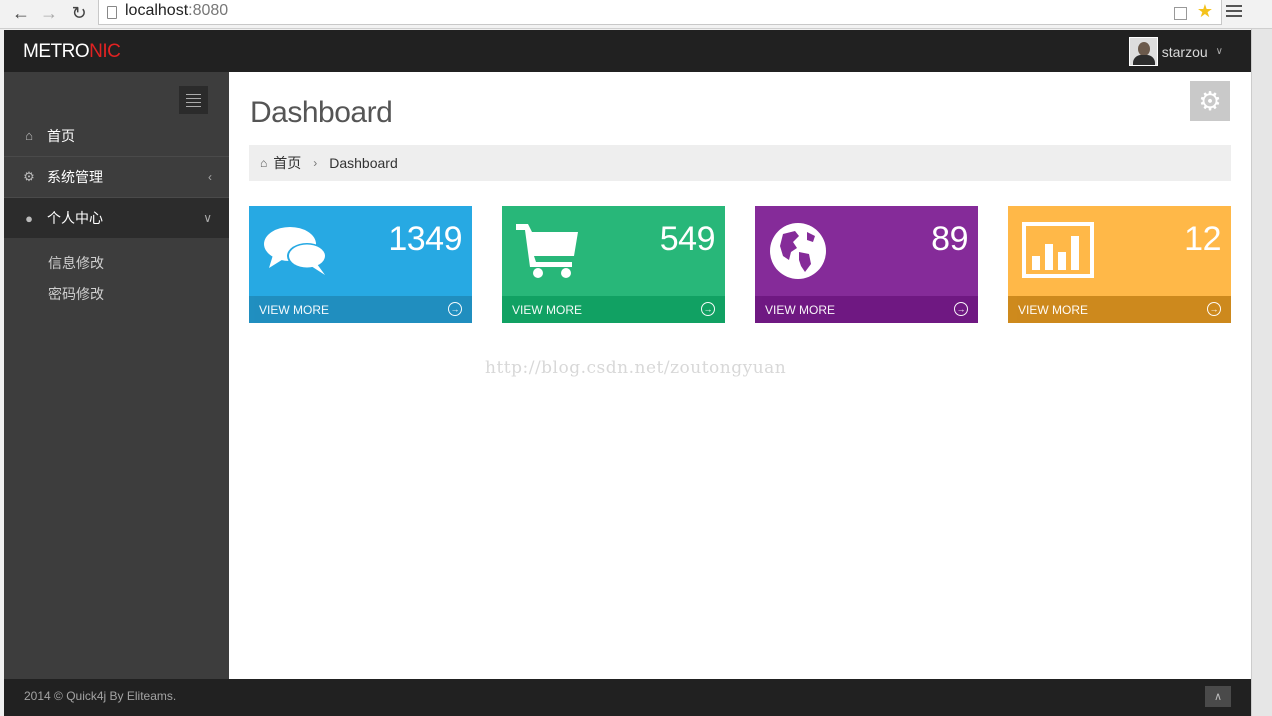 The height and width of the screenshot is (716, 1272). I want to click on sidebar-item-label: 个人中心, so click(75, 218).